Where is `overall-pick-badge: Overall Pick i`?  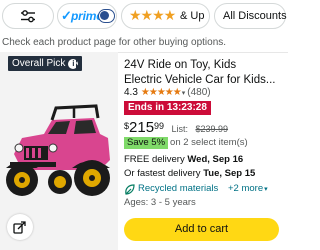
overall-pick-badge: Overall Pick i is located at coordinates (45, 63).